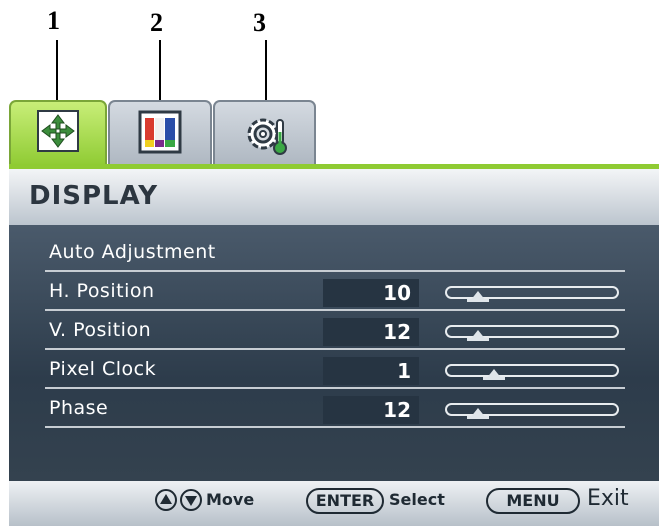 The width and height of the screenshot is (659, 526). Describe the element at coordinates (132, 252) in the screenshot. I see `menu-item-label: Auto Adjustment` at that location.